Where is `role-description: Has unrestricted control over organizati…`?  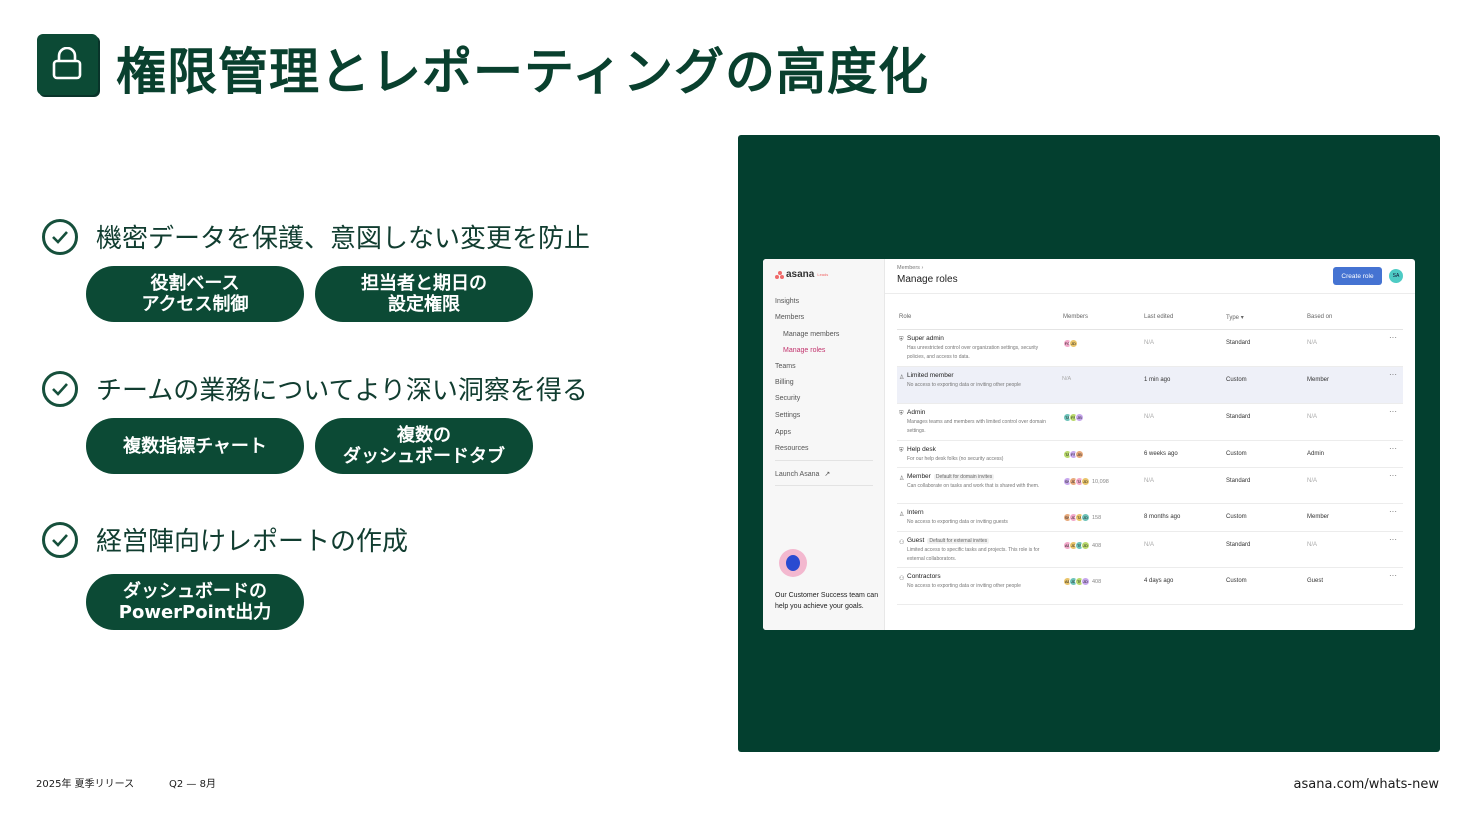 role-description: Has unrestricted control over organizati… is located at coordinates (973, 352).